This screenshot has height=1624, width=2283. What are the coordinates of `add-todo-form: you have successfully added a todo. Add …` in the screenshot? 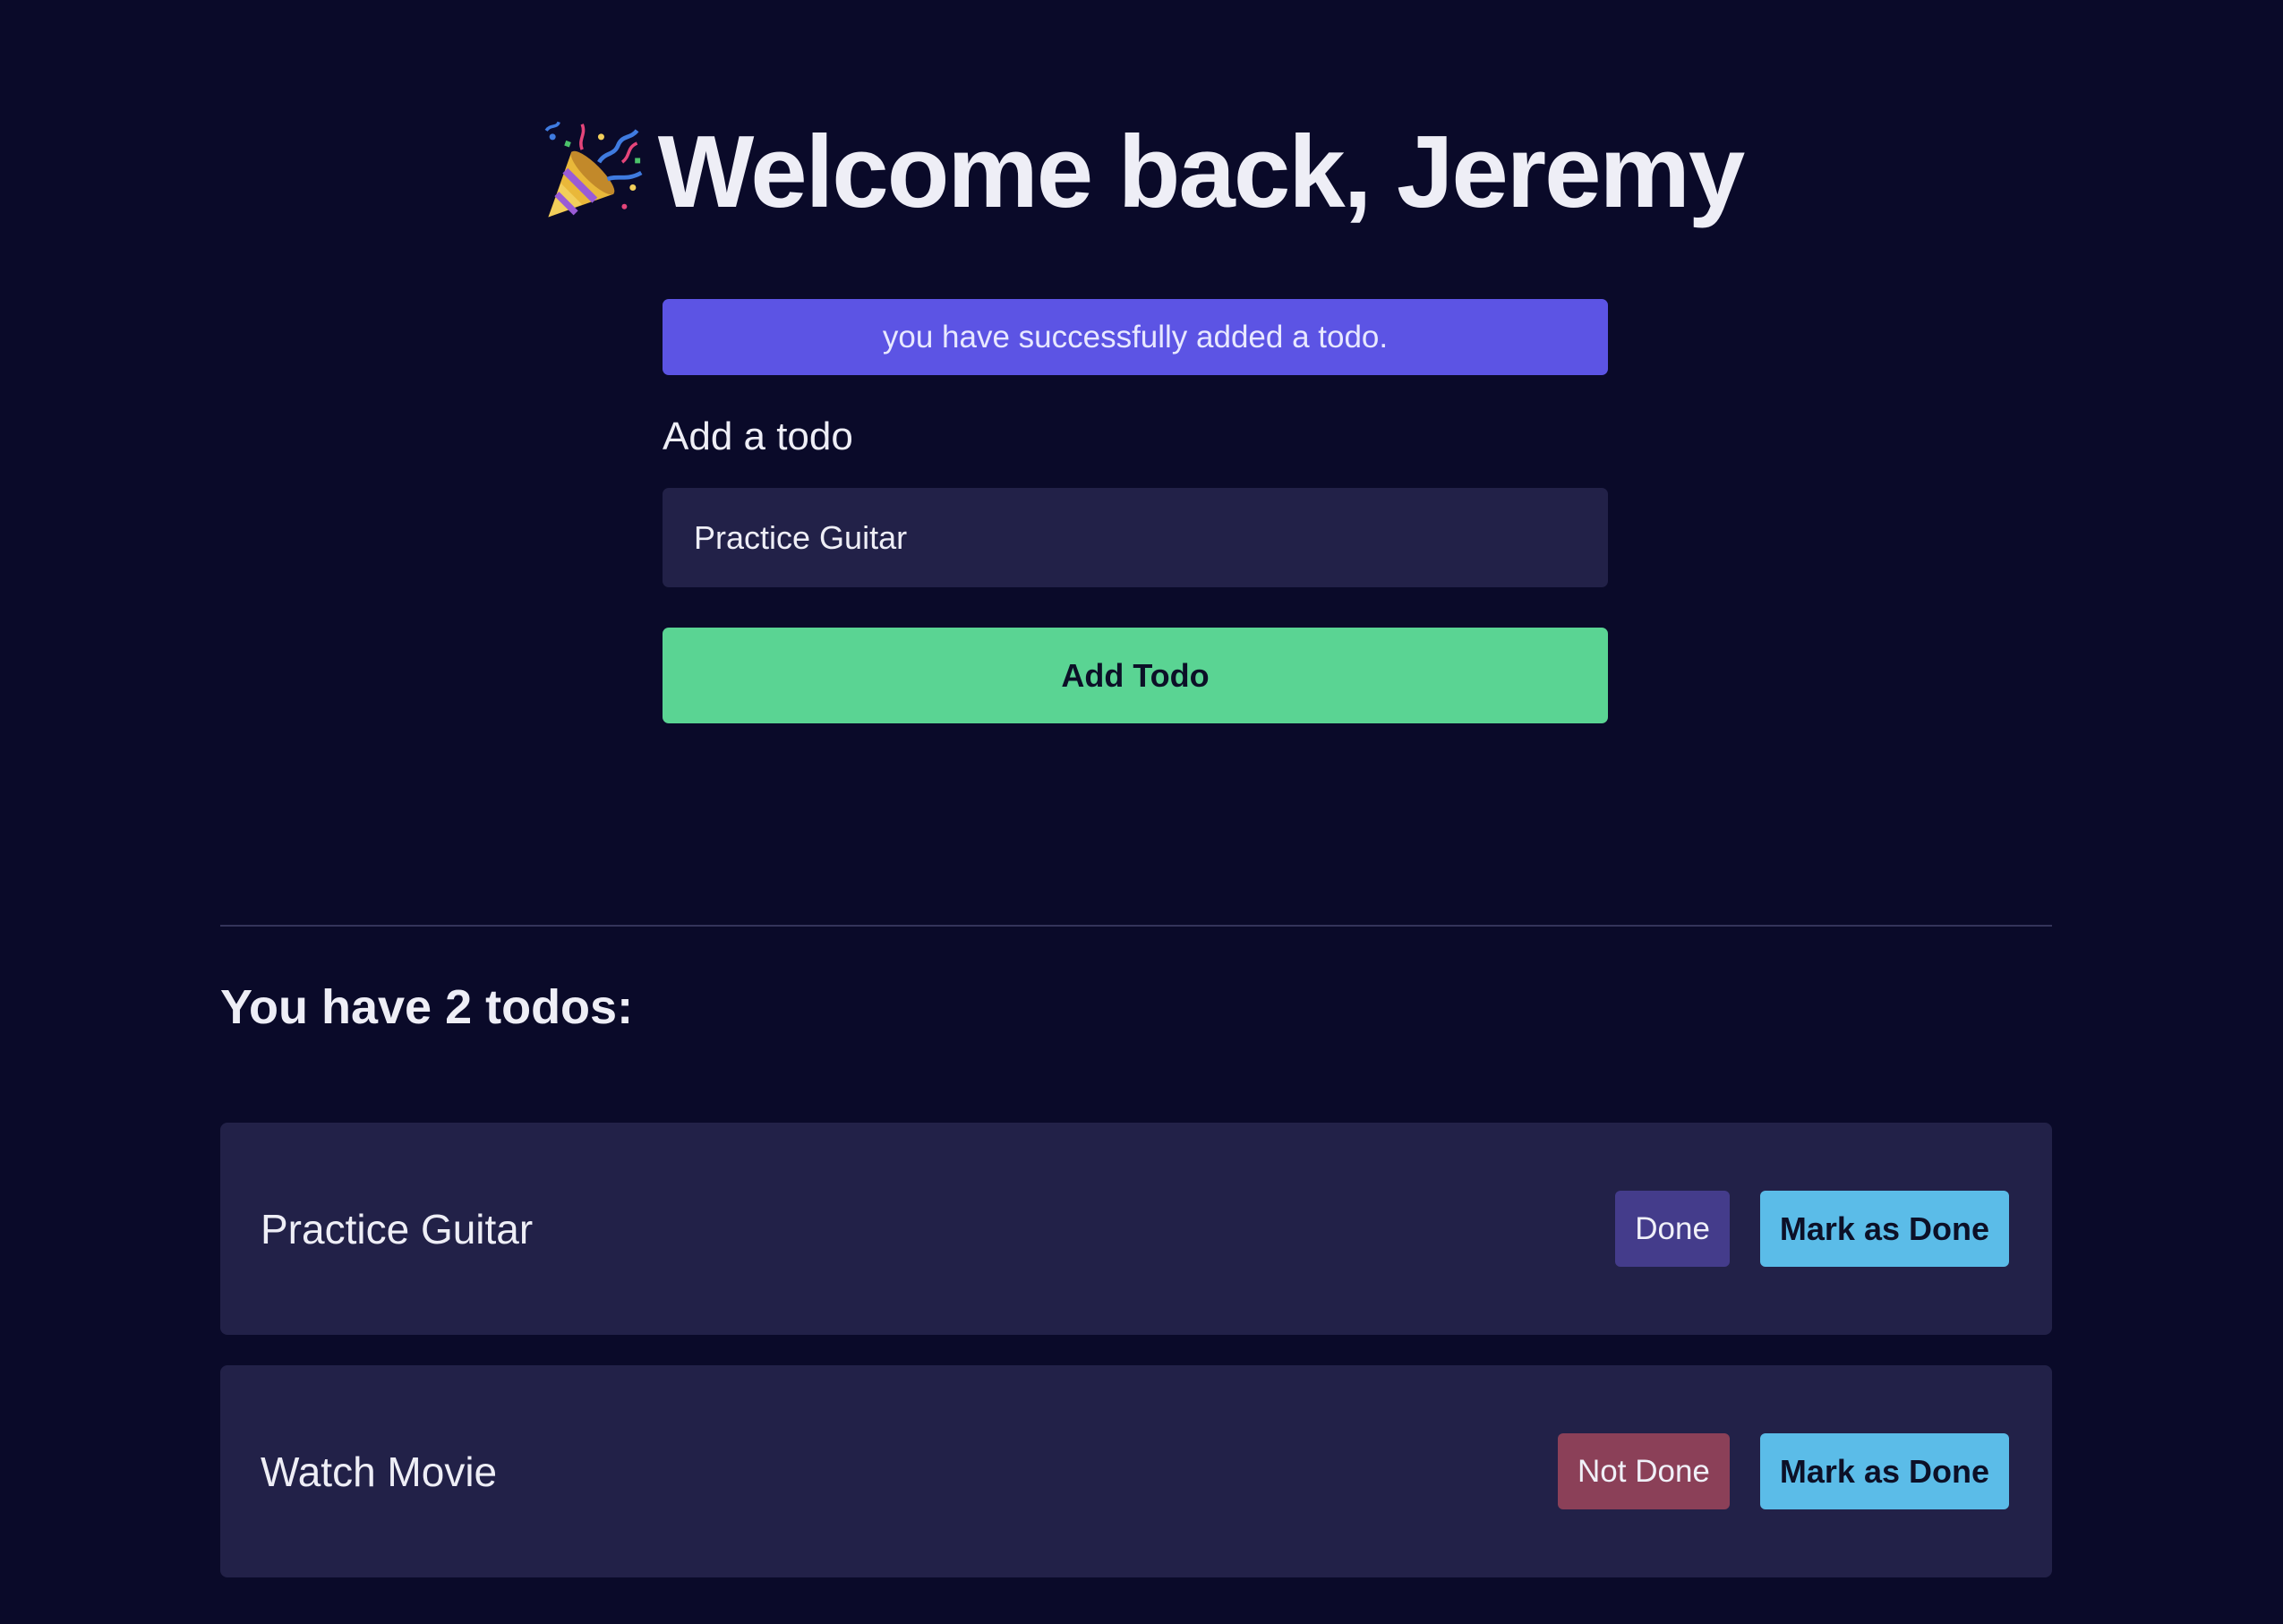 It's located at (1135, 511).